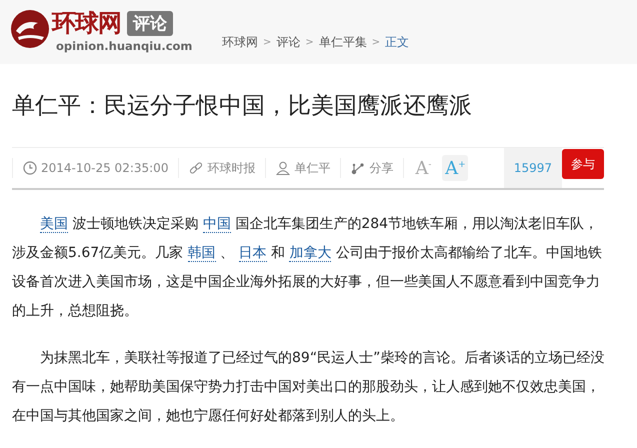 This screenshot has height=448, width=637. What do you see at coordinates (104, 168) in the screenshot?
I see `publish-time: 2014-10-25 02:35:00` at bounding box center [104, 168].